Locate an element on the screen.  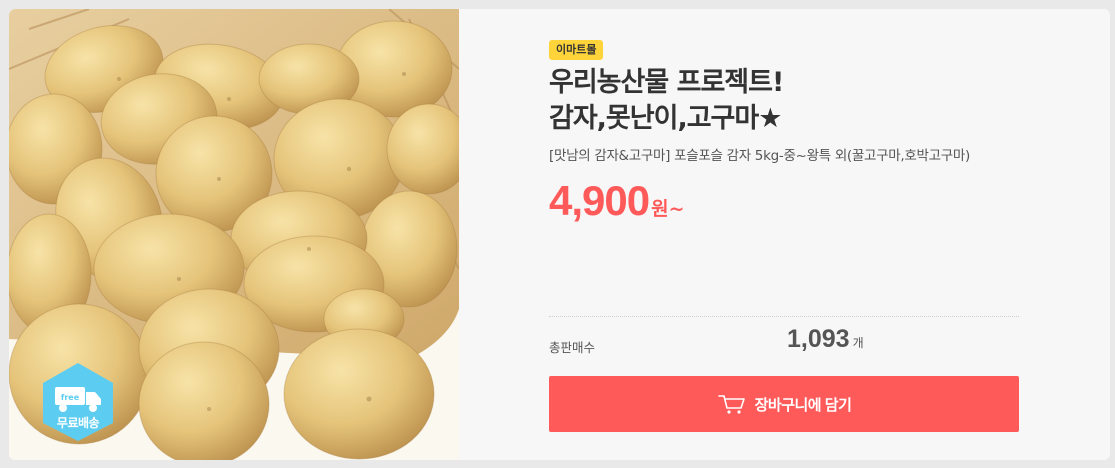
add-to-cart-button: 장바구니에 담기 is located at coordinates (784, 404).